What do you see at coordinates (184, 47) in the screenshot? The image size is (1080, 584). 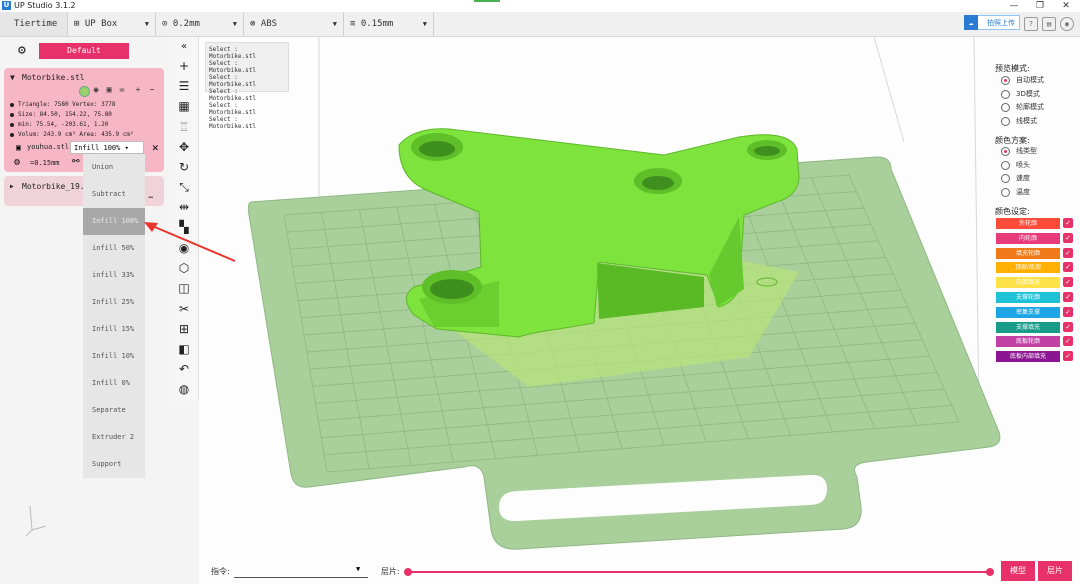 I see `collapse-icon: «` at bounding box center [184, 47].